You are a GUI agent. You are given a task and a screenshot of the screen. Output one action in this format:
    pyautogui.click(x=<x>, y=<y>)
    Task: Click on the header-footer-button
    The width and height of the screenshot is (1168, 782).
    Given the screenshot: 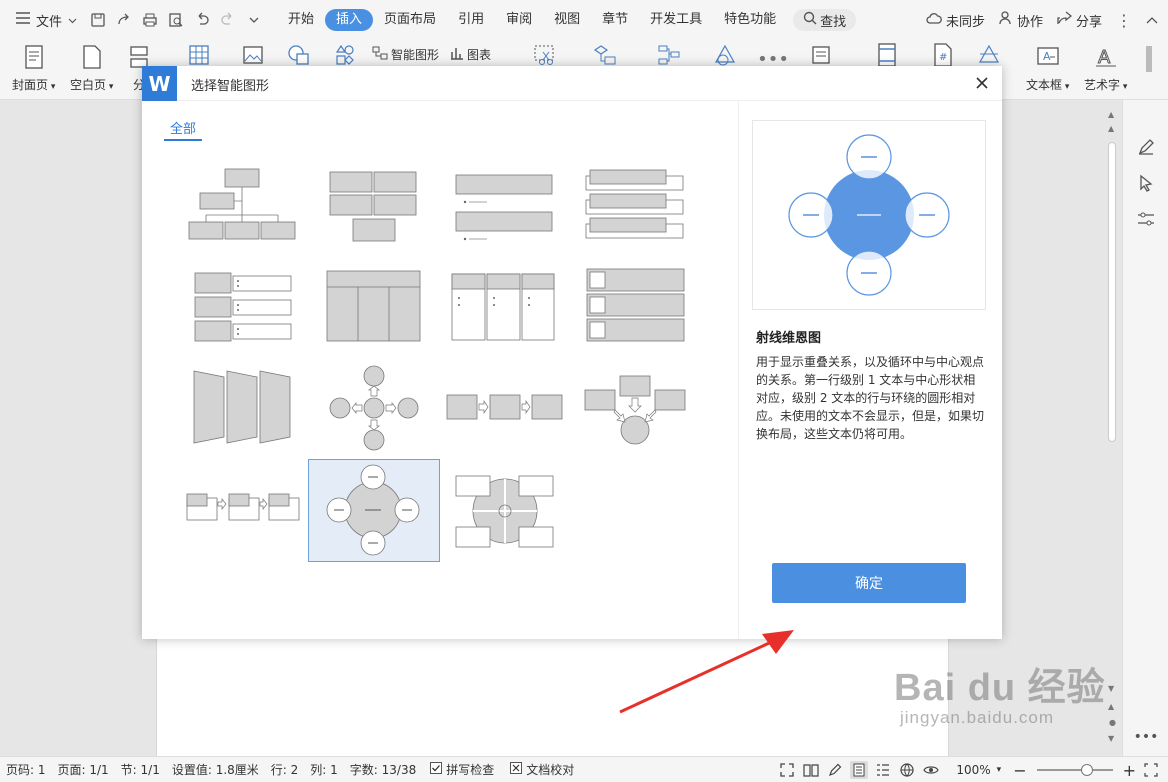 What is the action you would take?
    pyautogui.click(x=887, y=55)
    